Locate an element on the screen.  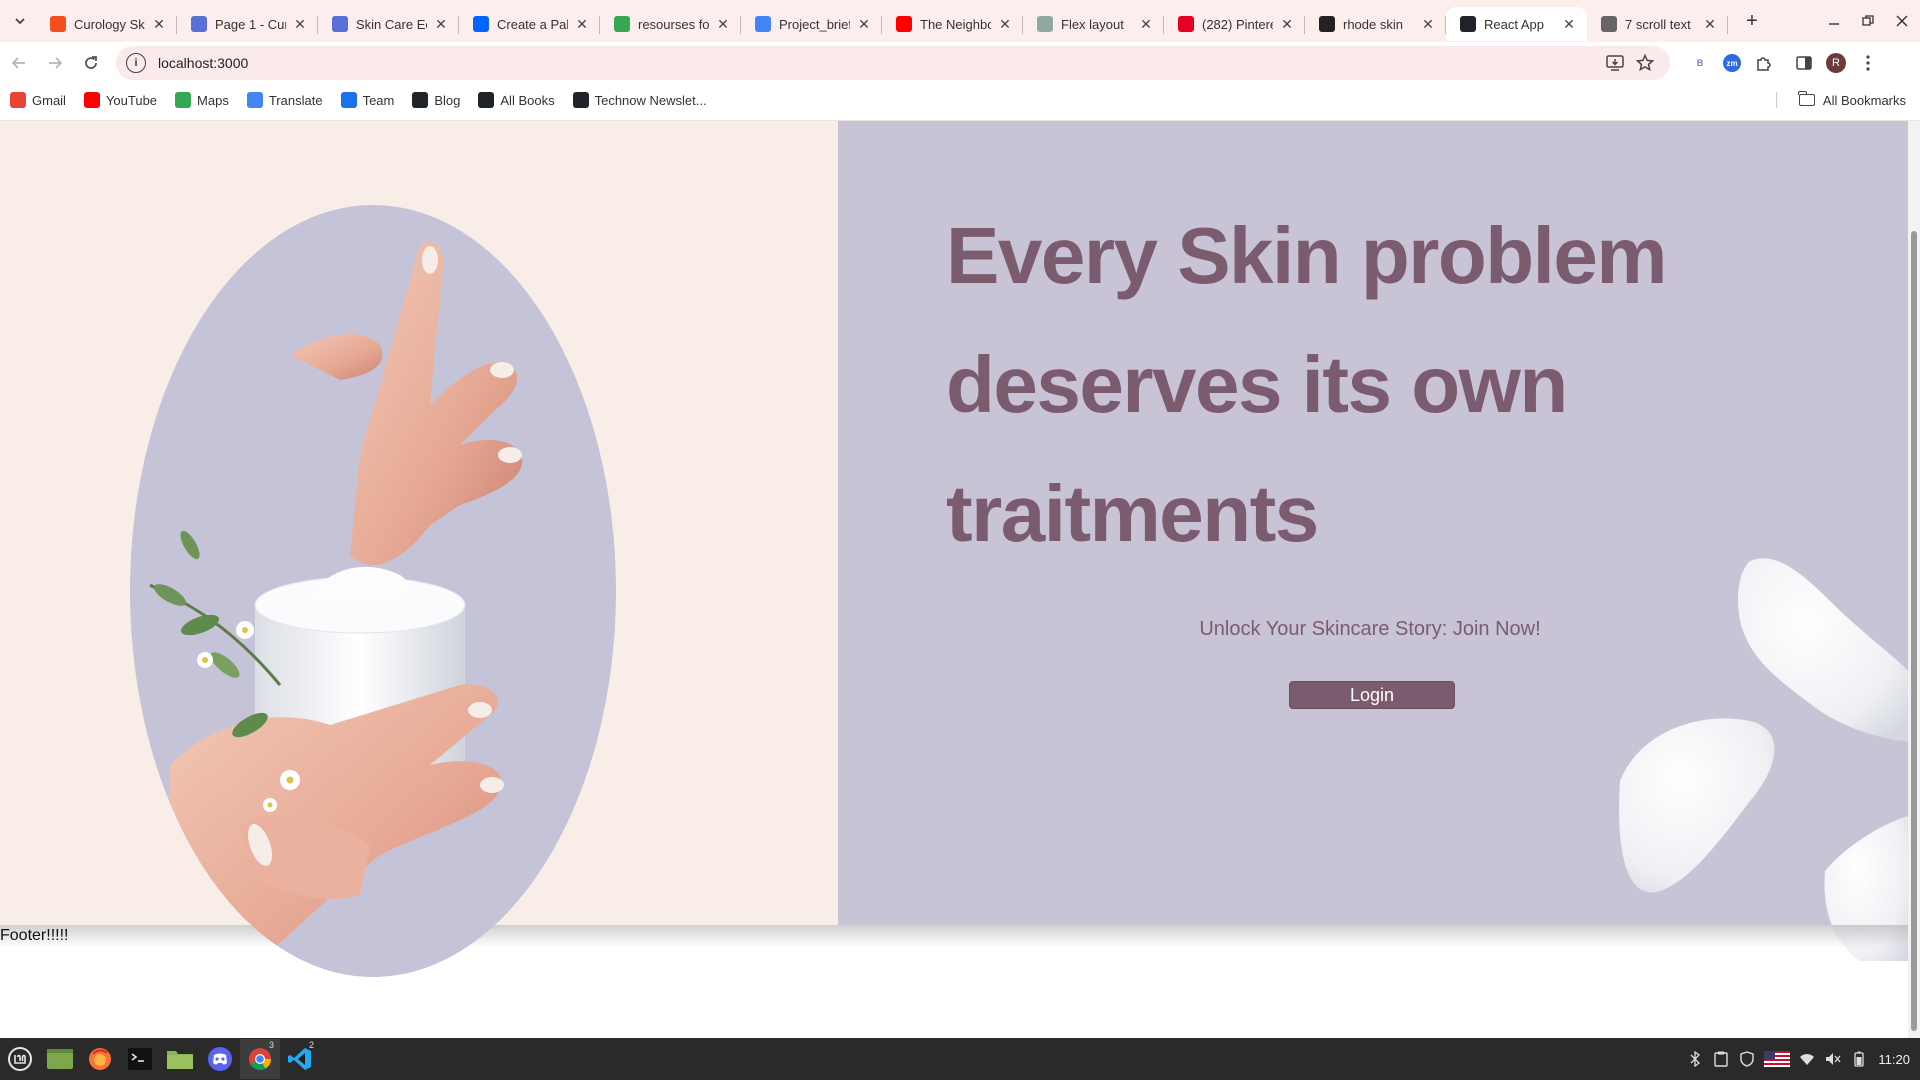
maps-icon is located at coordinates (183, 100).